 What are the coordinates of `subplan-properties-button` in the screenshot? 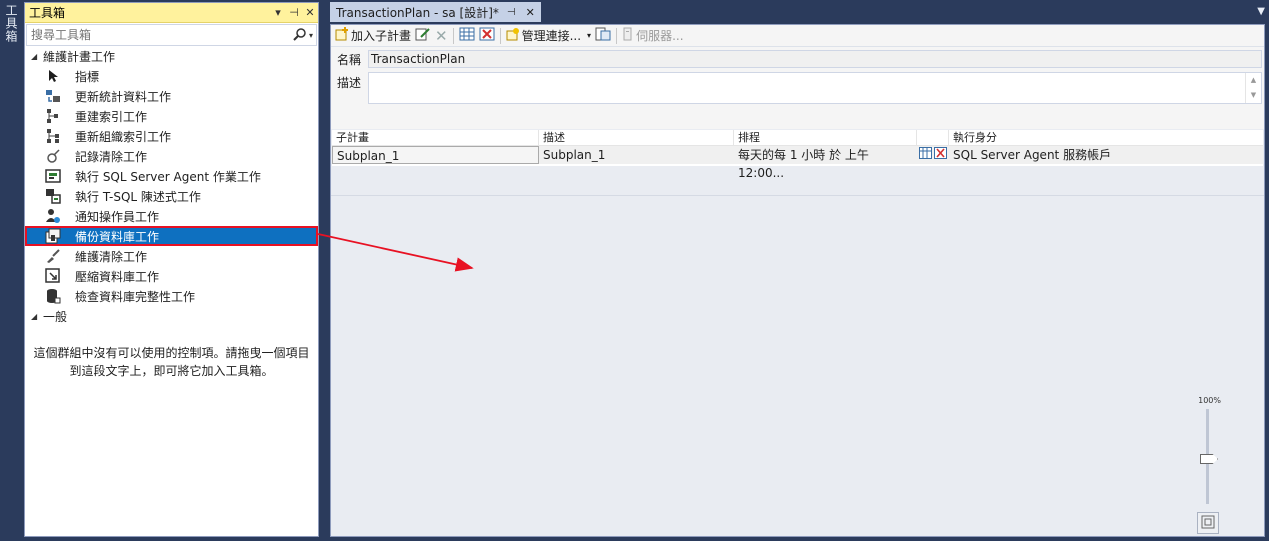 It's located at (423, 36).